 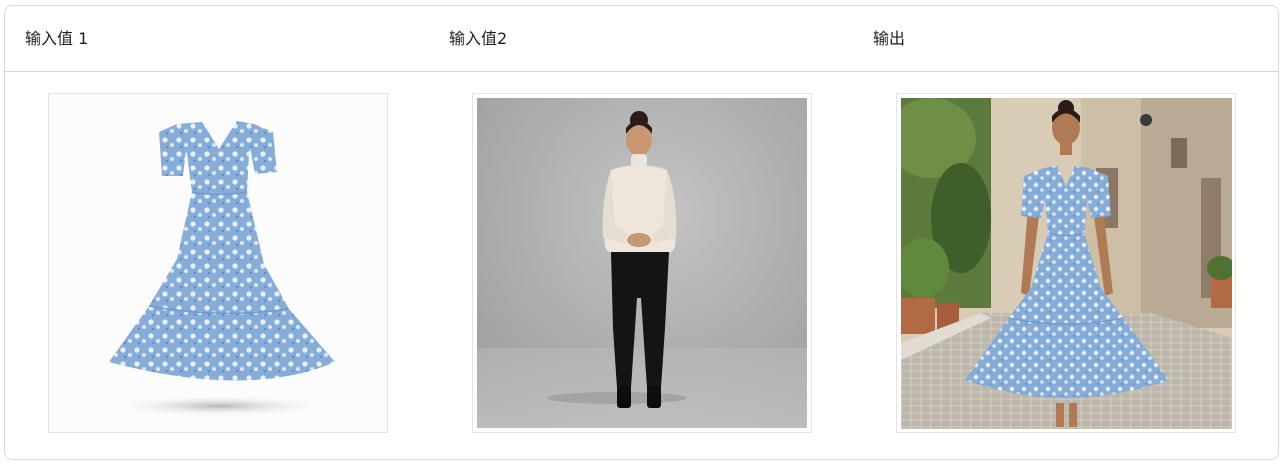 What do you see at coordinates (478, 38) in the screenshot?
I see `column-header-input-2: 输入值2` at bounding box center [478, 38].